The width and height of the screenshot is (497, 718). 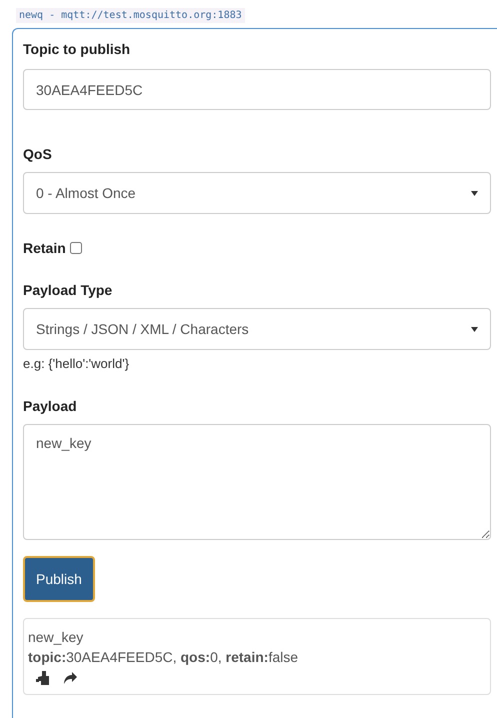 What do you see at coordinates (257, 329) in the screenshot?
I see `payload-type-select: Strings / JSON / XML / Characters` at bounding box center [257, 329].